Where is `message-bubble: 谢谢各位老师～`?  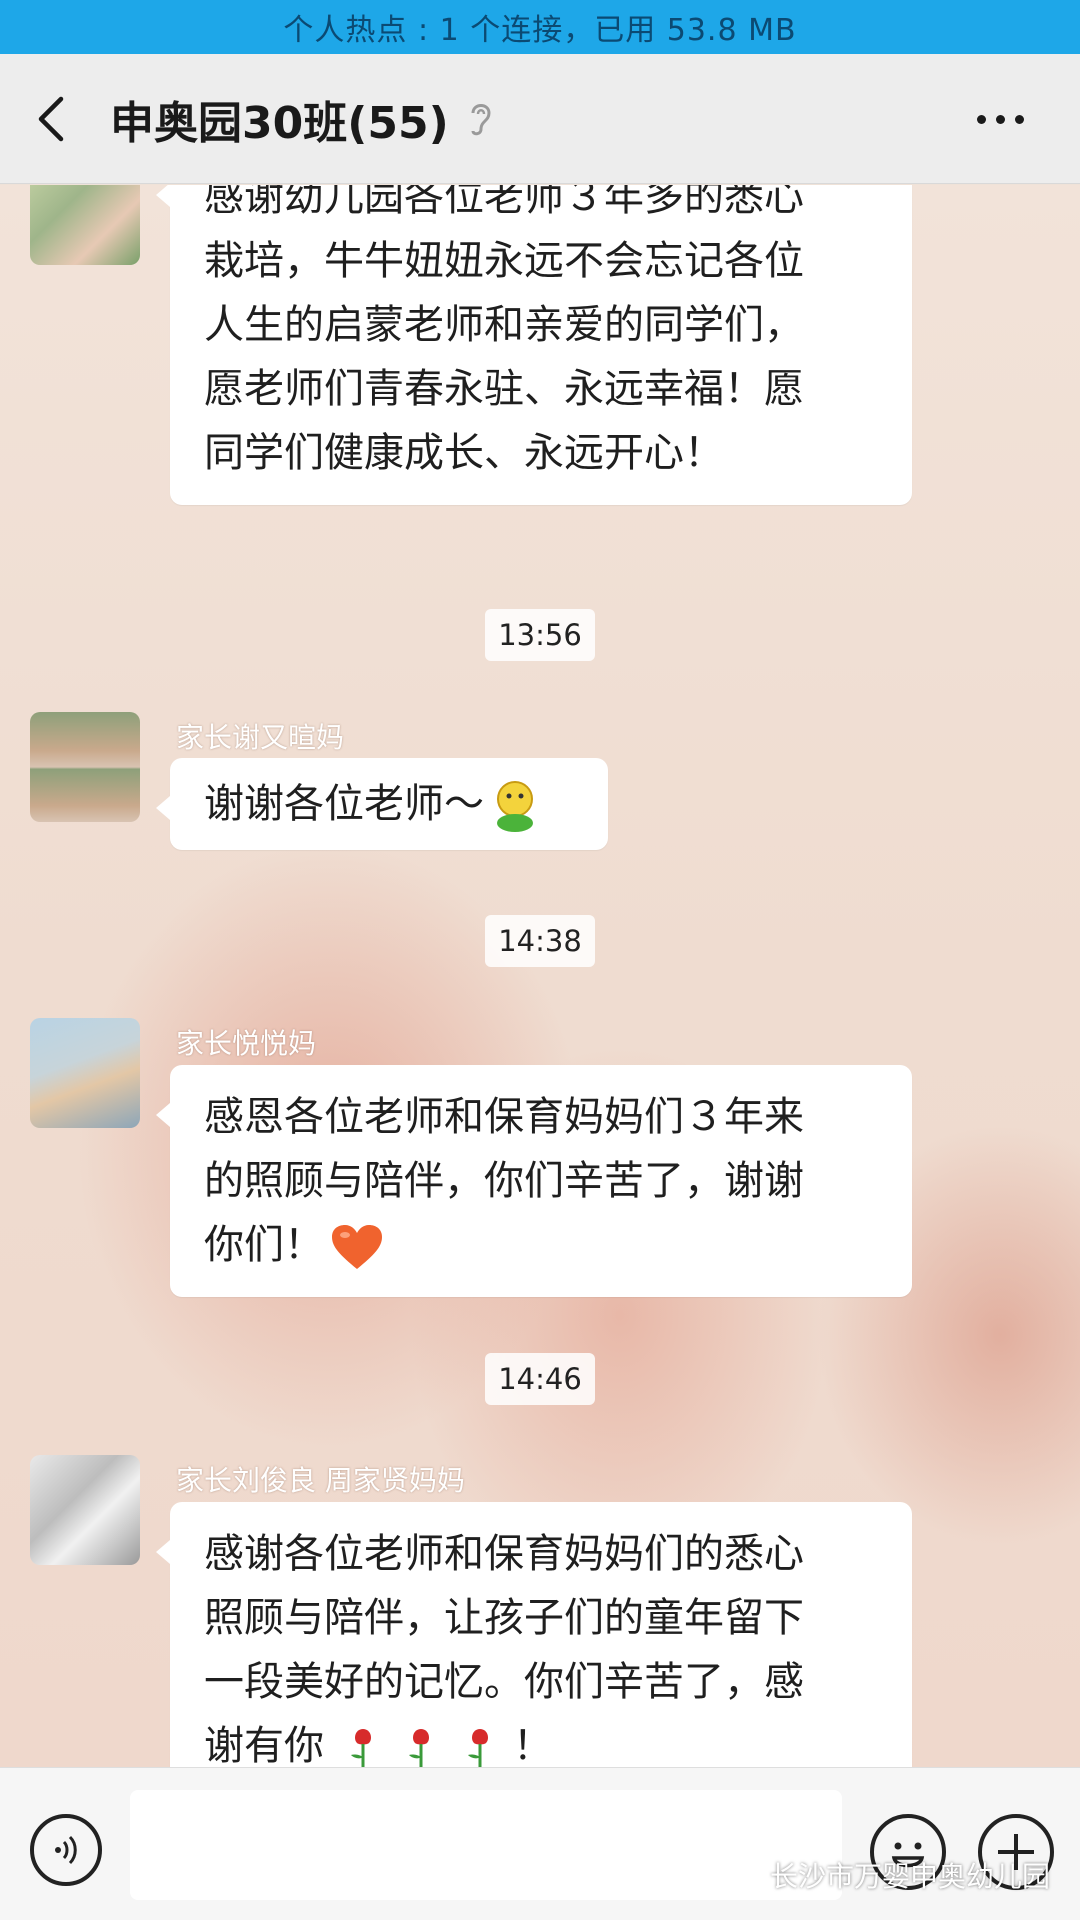 message-bubble: 谢谢各位老师～ is located at coordinates (382, 804).